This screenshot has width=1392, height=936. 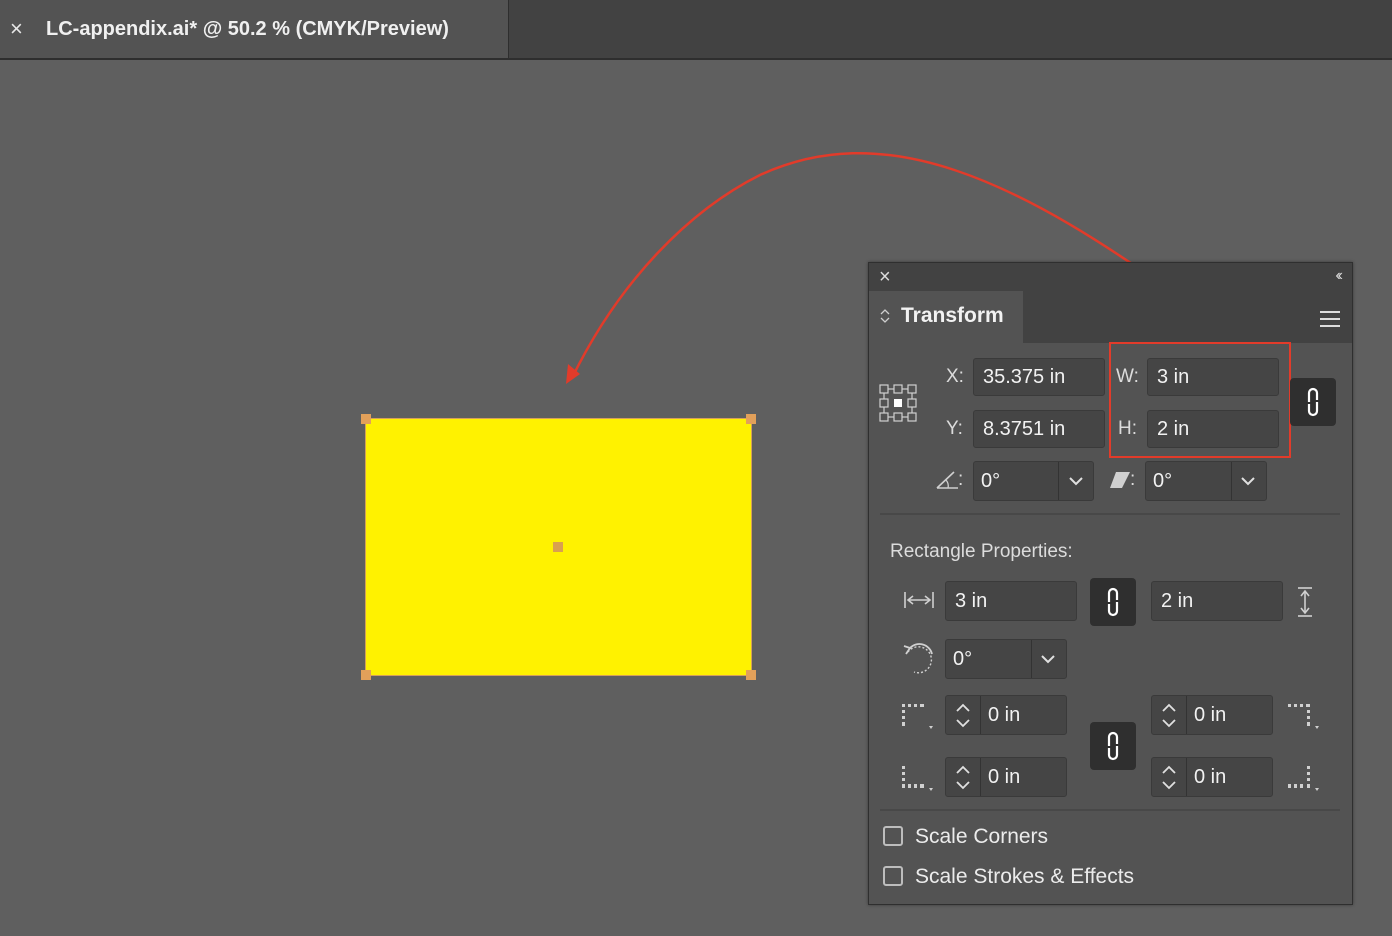 What do you see at coordinates (1110, 277) in the screenshot?
I see `panel-header: × ‹‹` at bounding box center [1110, 277].